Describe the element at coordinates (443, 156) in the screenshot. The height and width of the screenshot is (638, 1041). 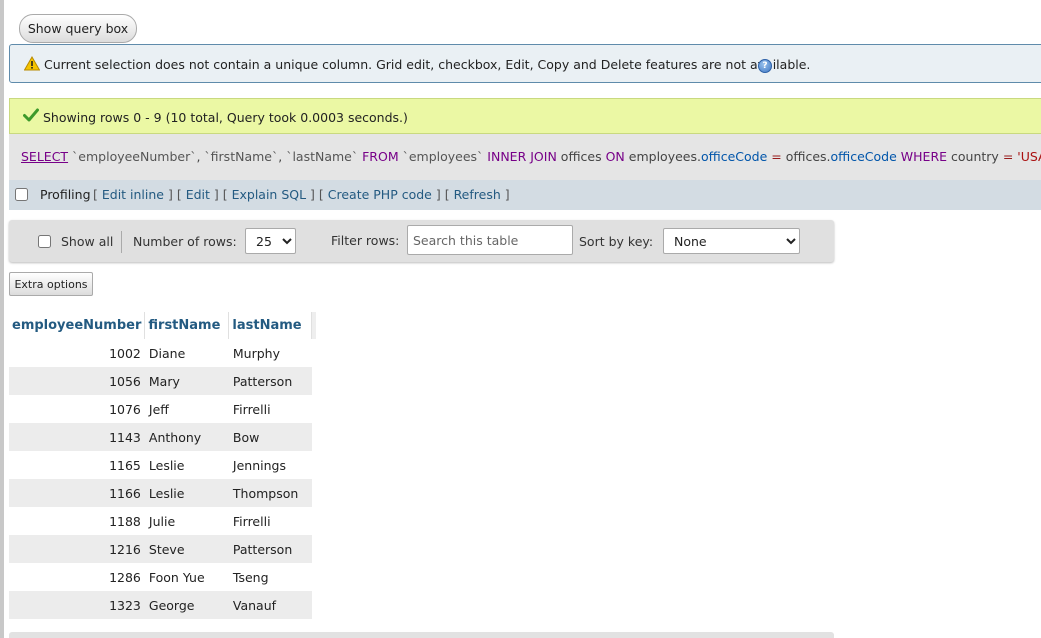
I see `sql-table: `employees`` at that location.